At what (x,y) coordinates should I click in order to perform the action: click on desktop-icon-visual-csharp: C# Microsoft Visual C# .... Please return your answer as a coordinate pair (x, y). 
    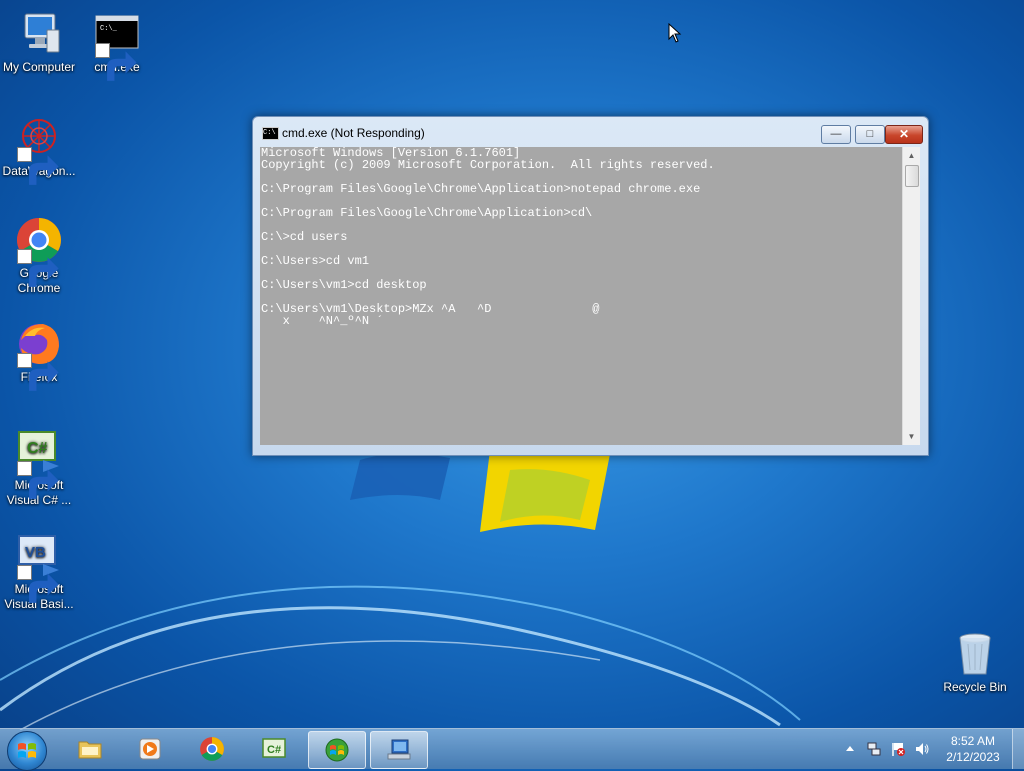
    Looking at the image, I should click on (39, 468).